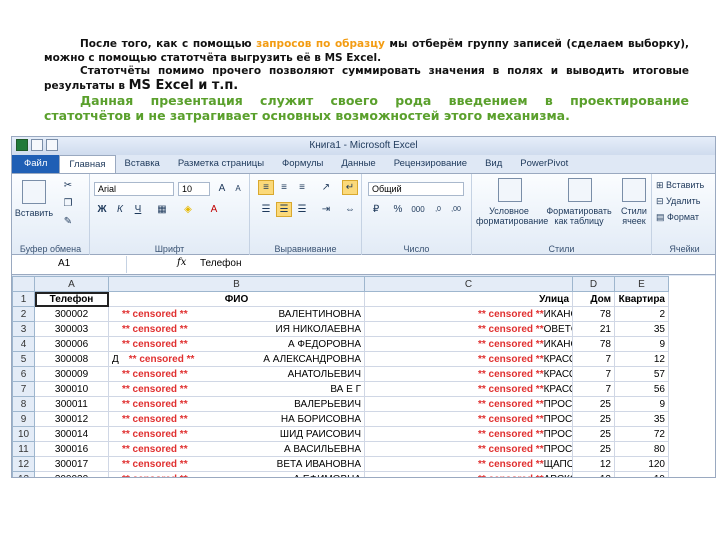 The width and height of the screenshot is (728, 546). I want to click on cell-apt: 56, so click(641, 389).